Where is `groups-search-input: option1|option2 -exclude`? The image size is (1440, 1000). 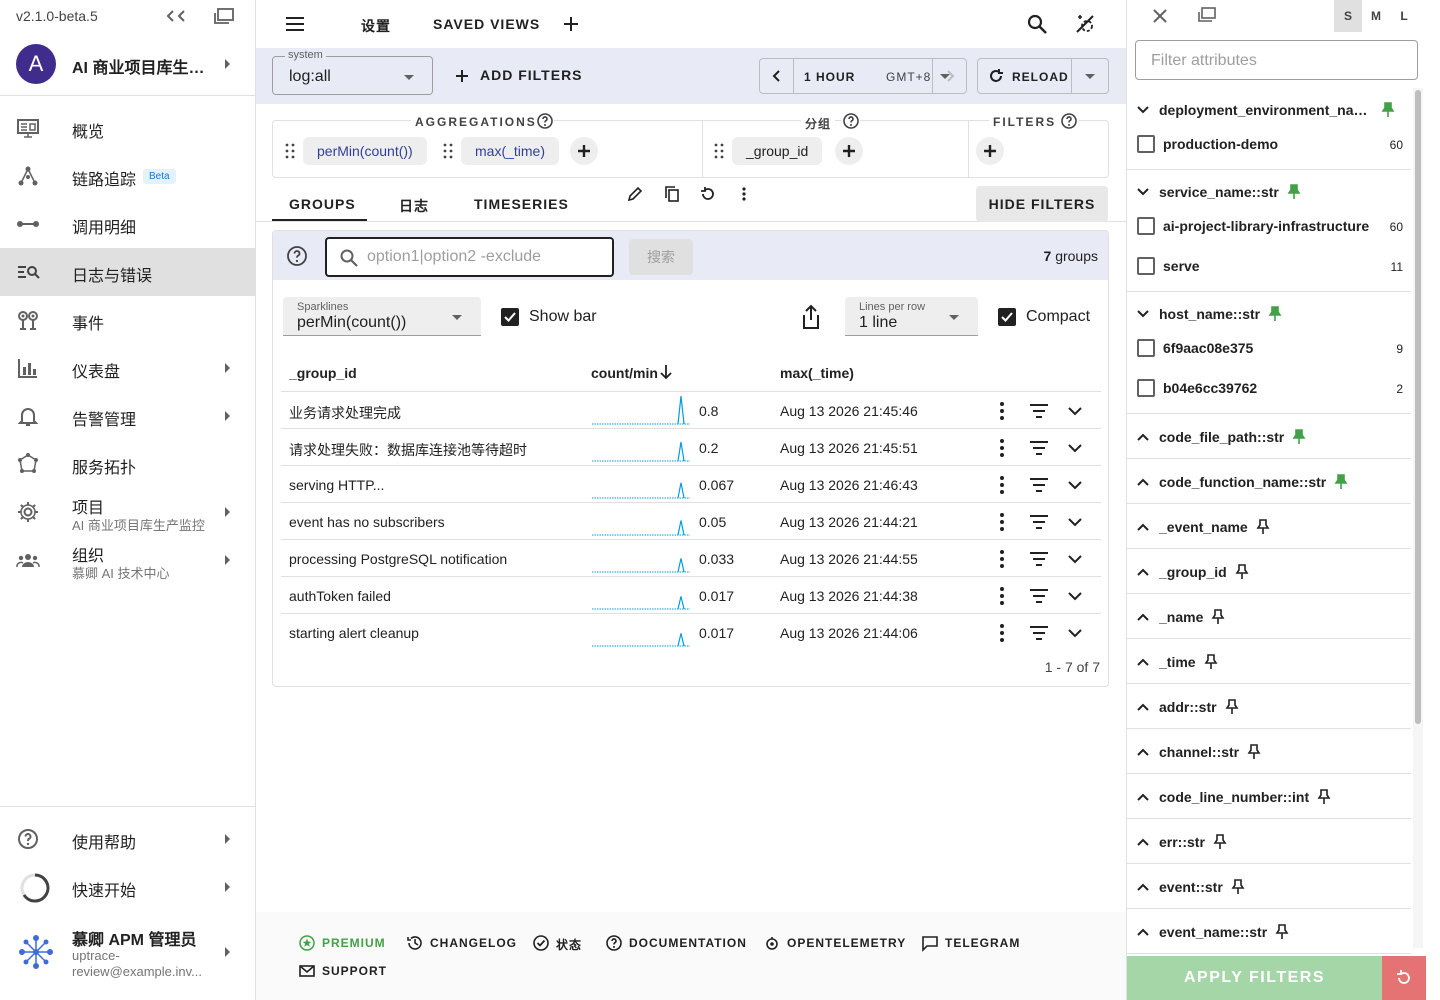 groups-search-input: option1|option2 -exclude is located at coordinates (469, 257).